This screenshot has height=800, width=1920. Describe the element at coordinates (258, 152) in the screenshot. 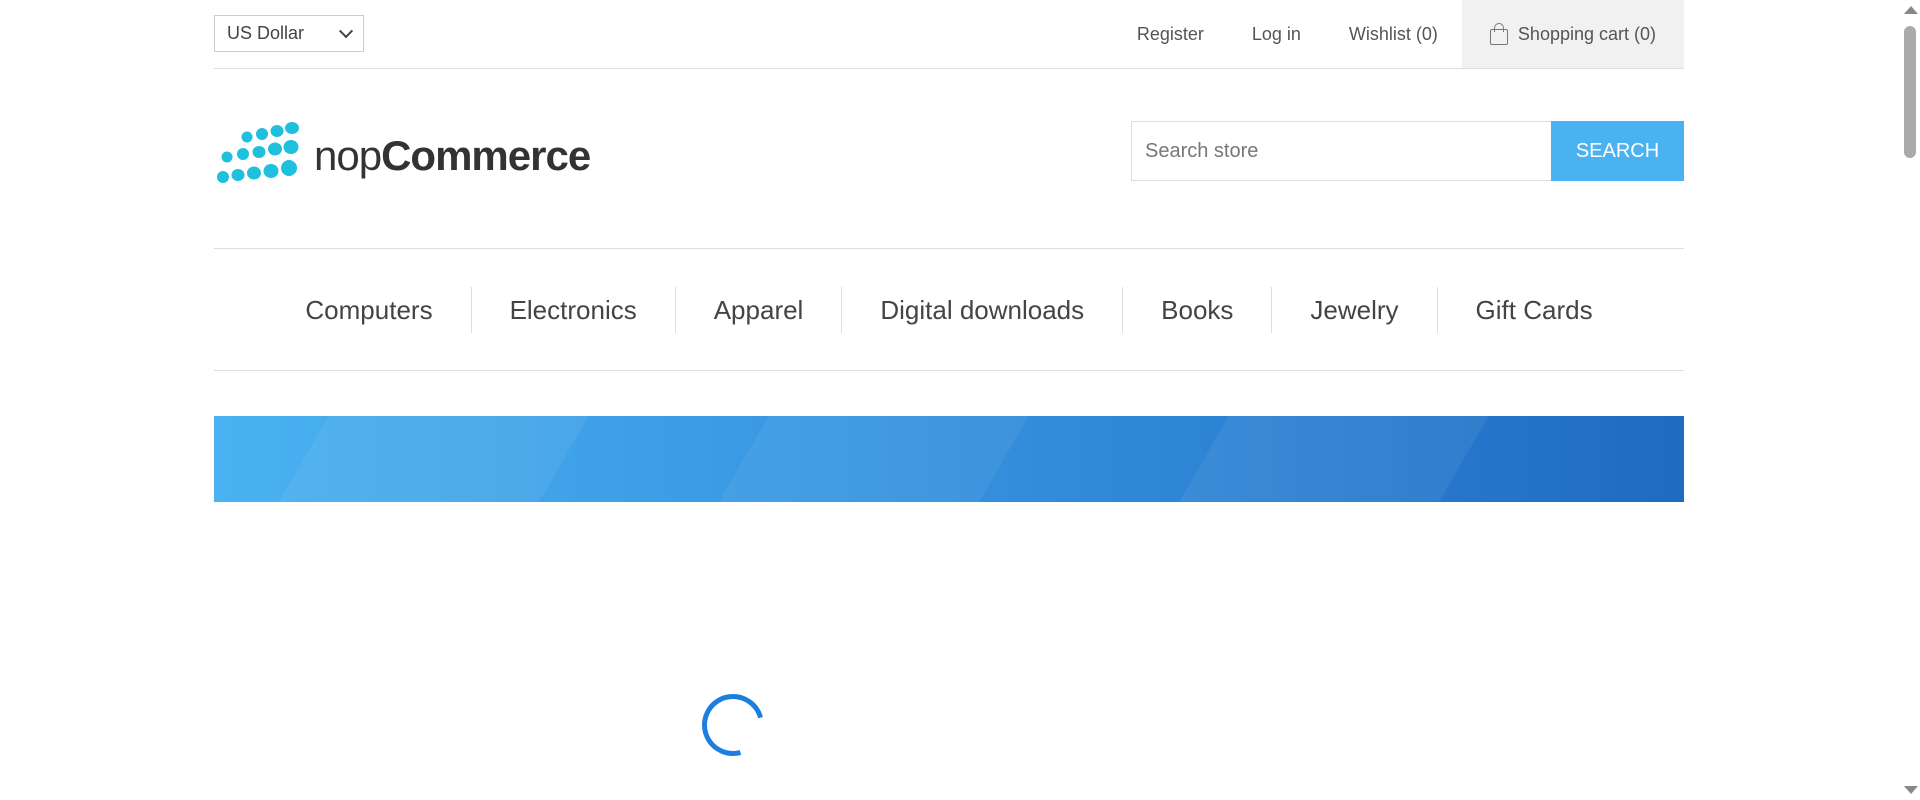

I see `logo-dots-icon` at that location.